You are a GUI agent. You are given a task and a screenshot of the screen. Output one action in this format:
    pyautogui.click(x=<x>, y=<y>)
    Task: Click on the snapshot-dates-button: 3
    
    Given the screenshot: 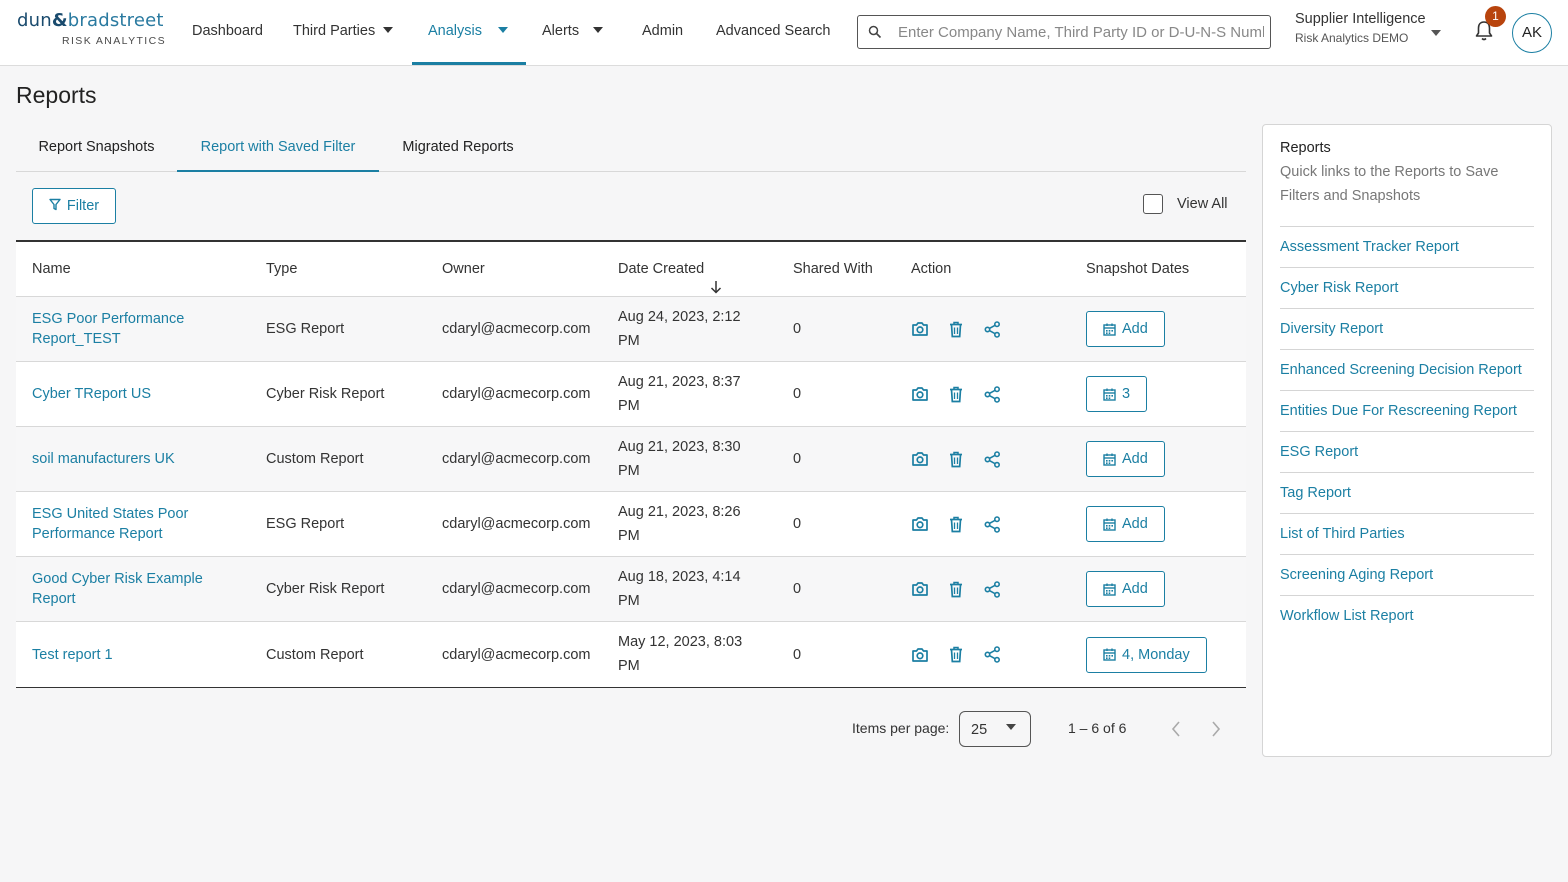 What is the action you would take?
    pyautogui.click(x=1117, y=394)
    